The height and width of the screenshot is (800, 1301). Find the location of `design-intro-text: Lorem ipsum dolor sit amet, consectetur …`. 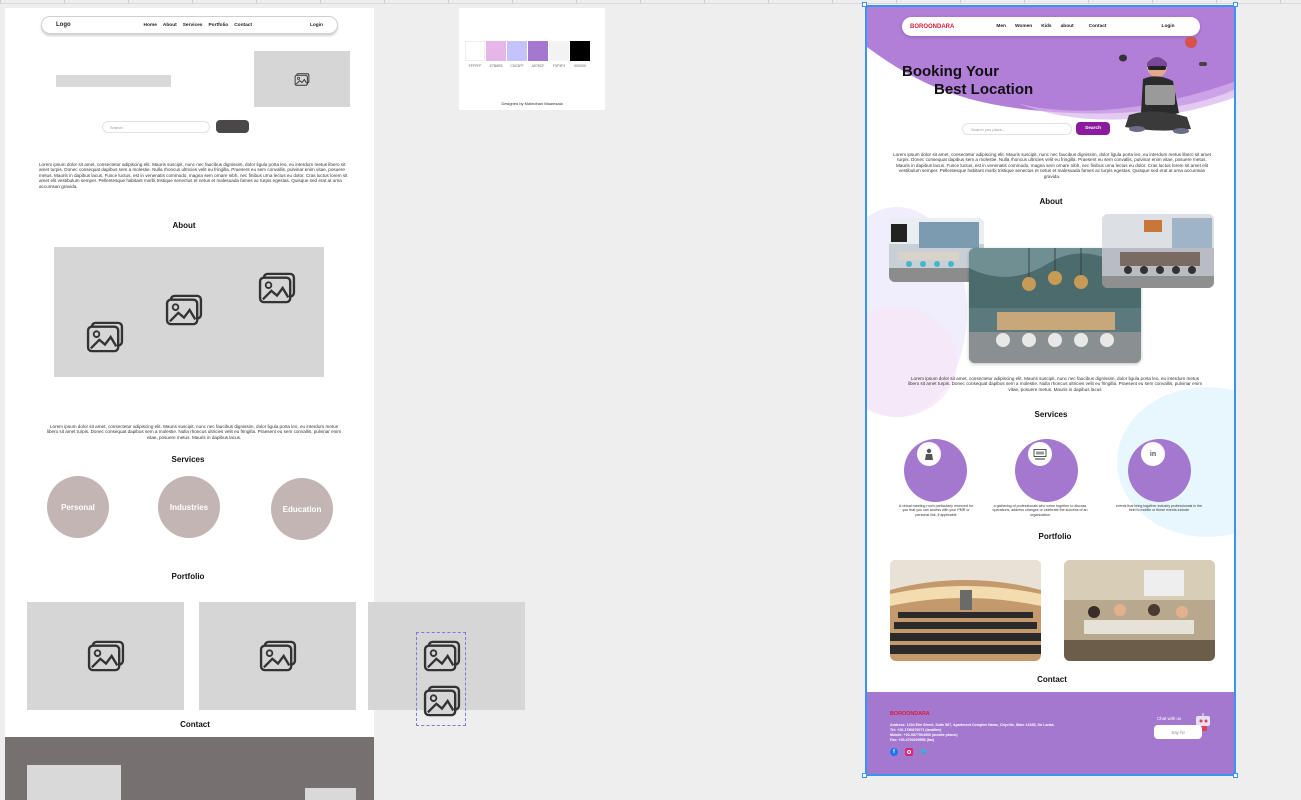

design-intro-text: Lorem ipsum dolor sit amet, consectetur … is located at coordinates (1052, 165).